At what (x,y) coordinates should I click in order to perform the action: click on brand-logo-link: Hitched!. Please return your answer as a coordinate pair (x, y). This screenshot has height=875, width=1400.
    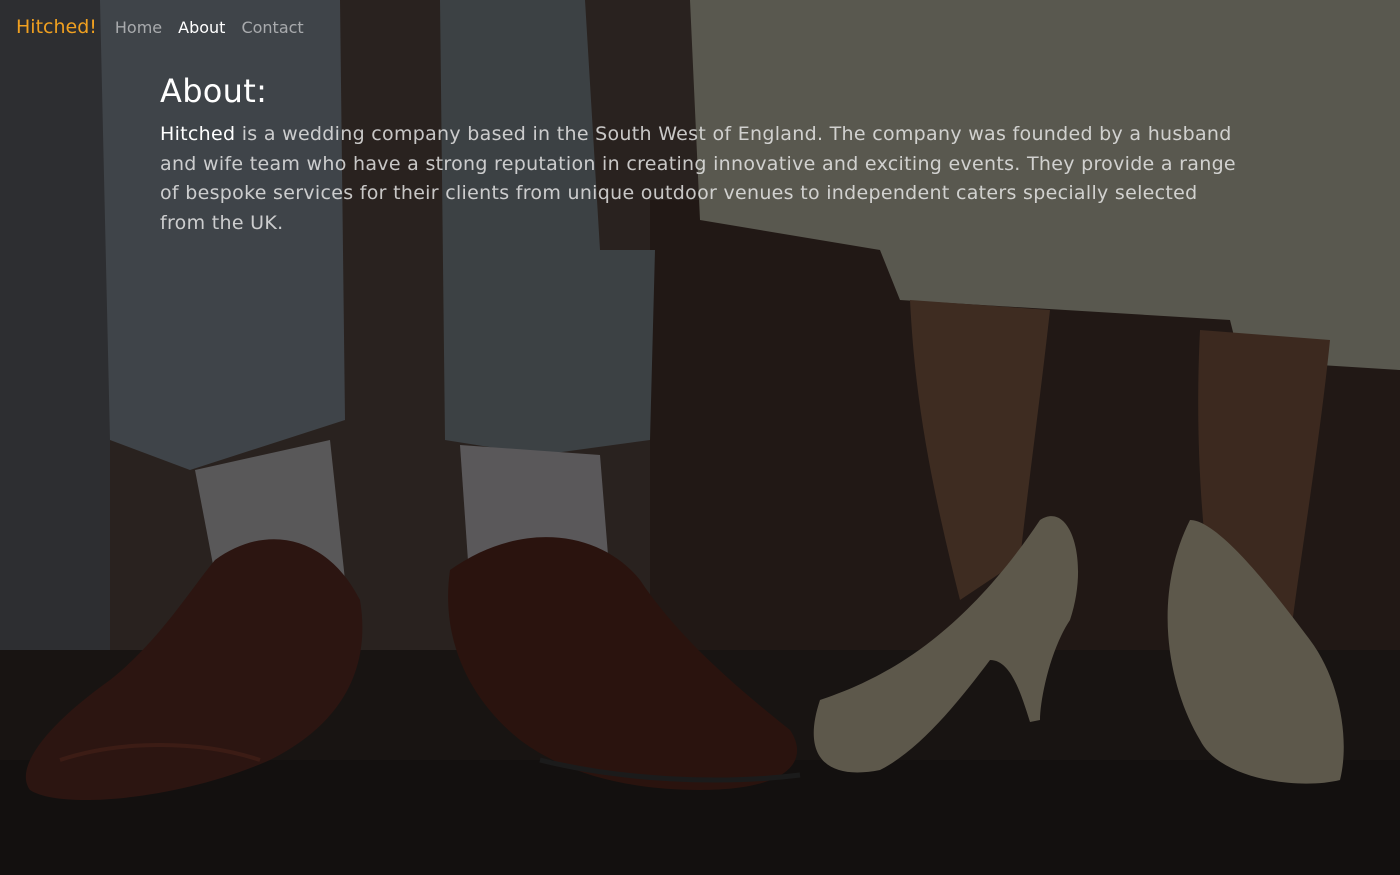
    Looking at the image, I should click on (56, 27).